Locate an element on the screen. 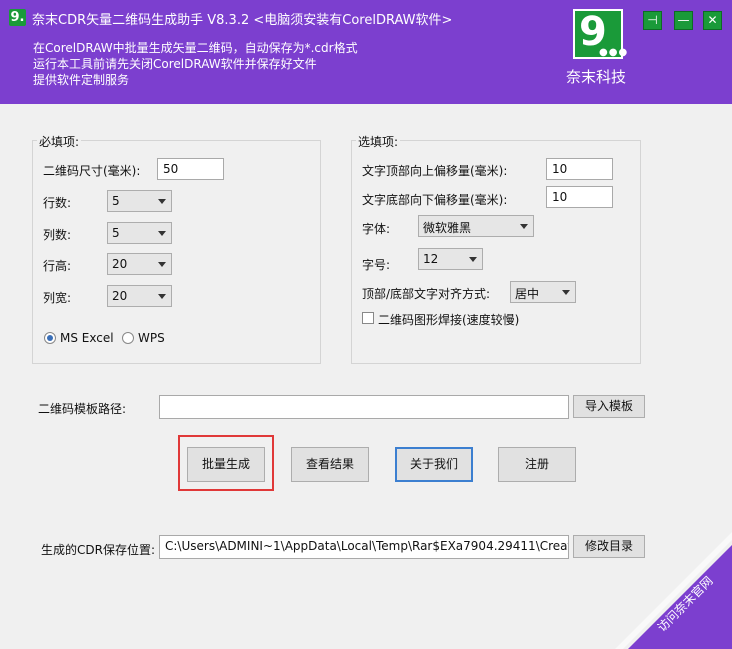 This screenshot has height=649, width=732. weld-checkbox-label: 二维码图形焊接(速度较慢) is located at coordinates (448, 319).